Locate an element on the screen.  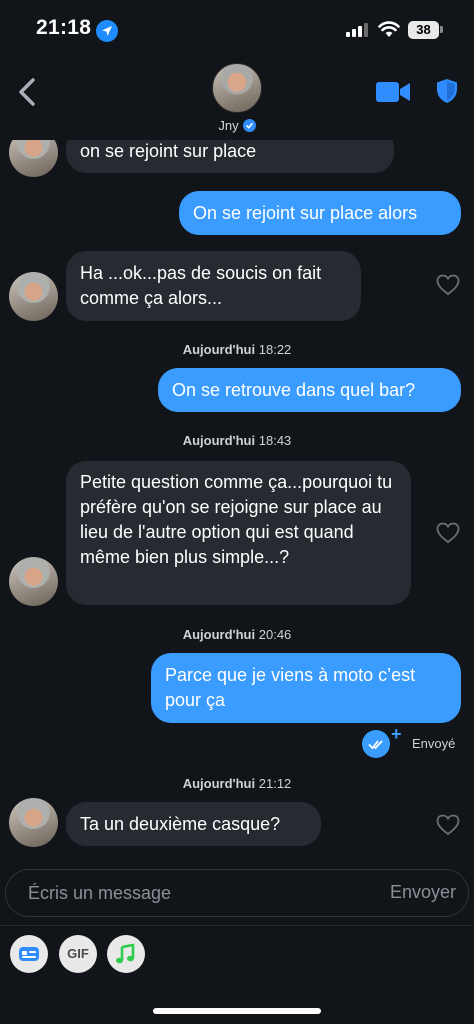
message-text: On se retrouve dans quel bar? is located at coordinates (294, 390).